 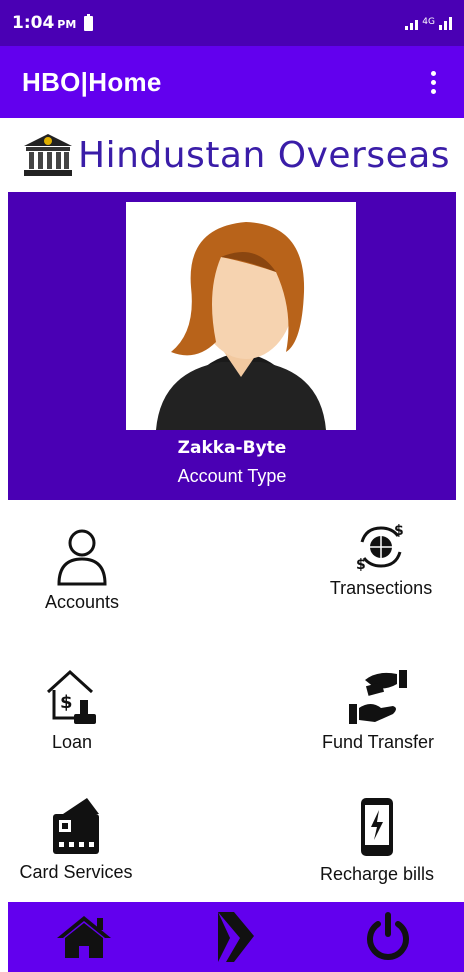 I want to click on power-icon, so click(x=388, y=936).